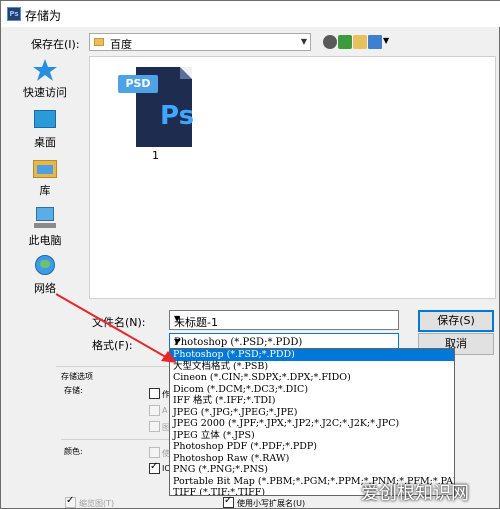 Image resolution: width=500 pixels, height=509 pixels. What do you see at coordinates (312, 436) in the screenshot?
I see `format-option: JPEG 立体 (*.JPS)` at bounding box center [312, 436].